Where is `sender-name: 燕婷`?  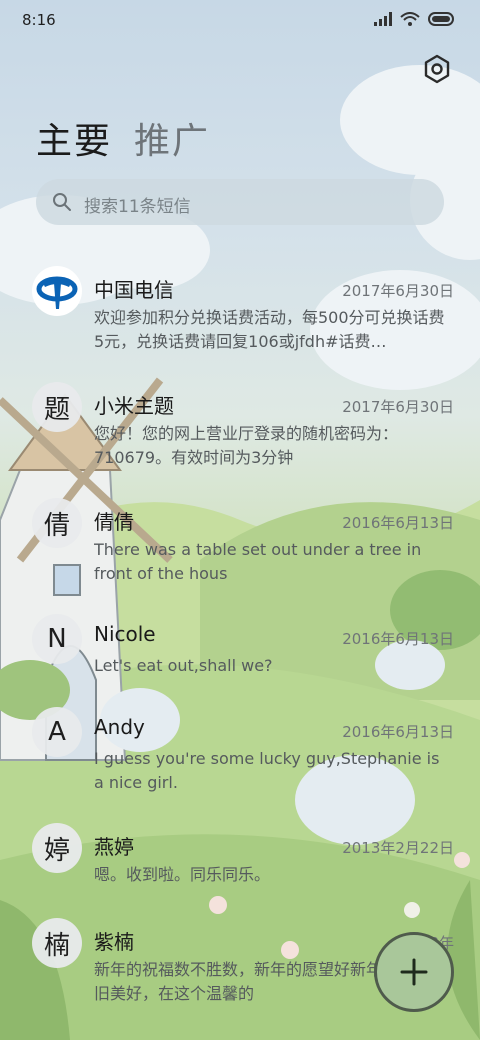 sender-name: 燕婷 is located at coordinates (114, 847).